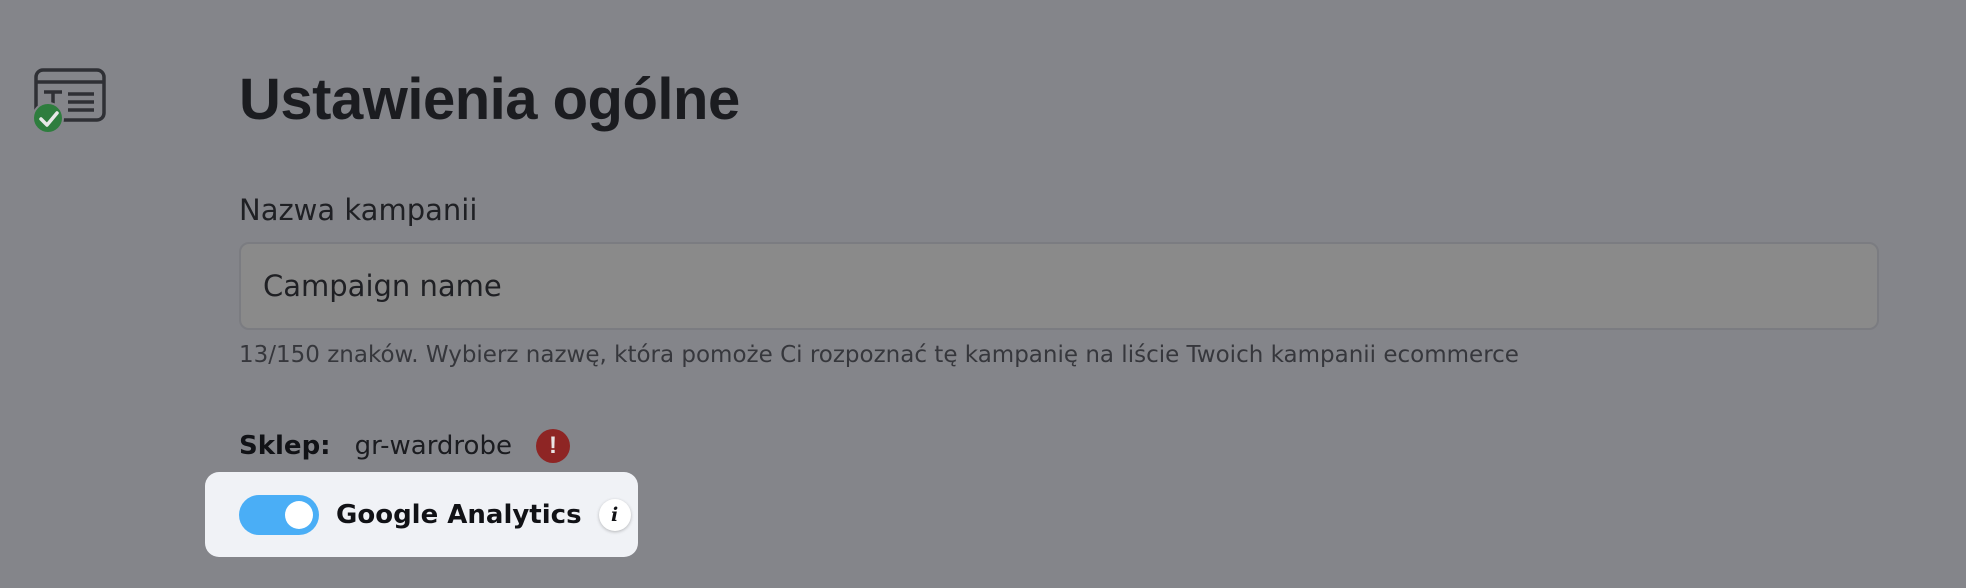  What do you see at coordinates (285, 446) in the screenshot?
I see `shop-label: Sklep:` at bounding box center [285, 446].